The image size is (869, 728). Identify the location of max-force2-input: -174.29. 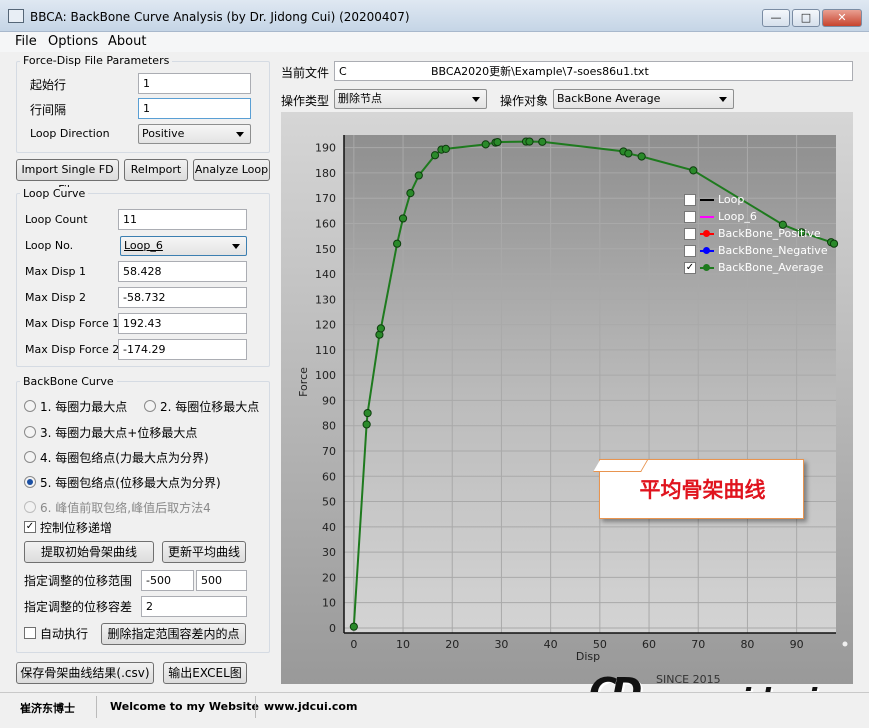
(182, 349).